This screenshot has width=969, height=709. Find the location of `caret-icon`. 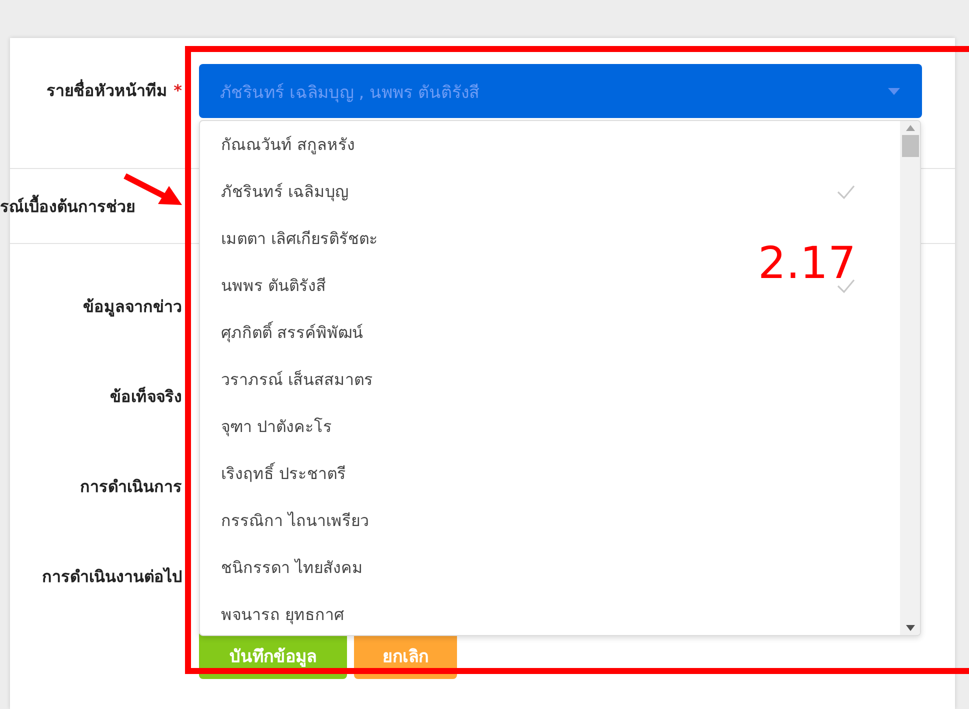

caret-icon is located at coordinates (894, 91).